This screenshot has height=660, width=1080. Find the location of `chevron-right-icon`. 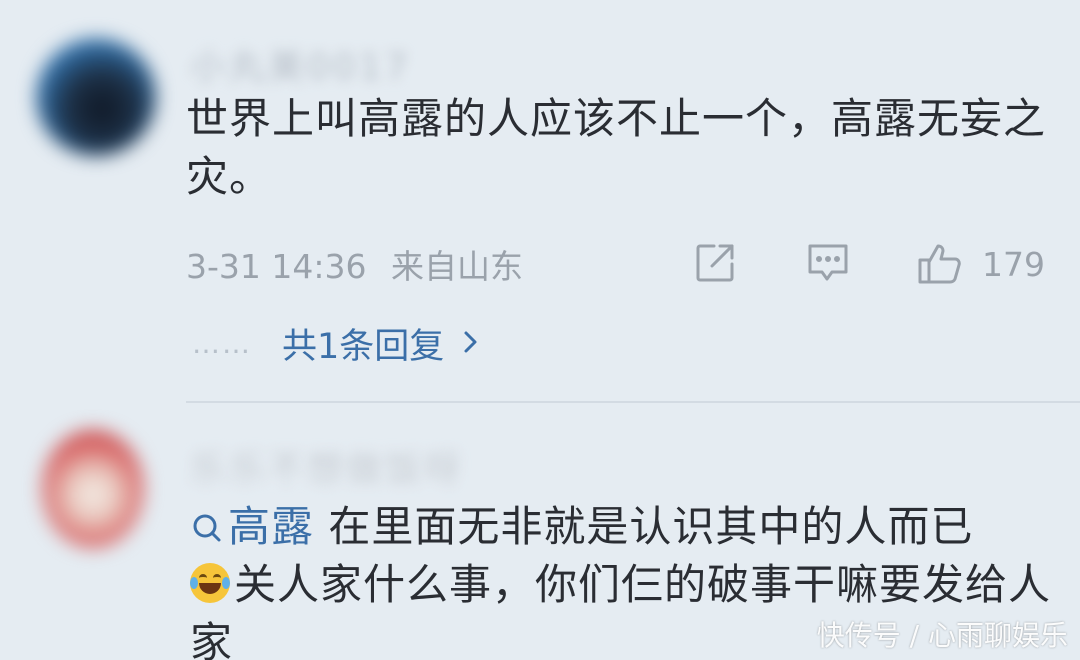

chevron-right-icon is located at coordinates (471, 344).